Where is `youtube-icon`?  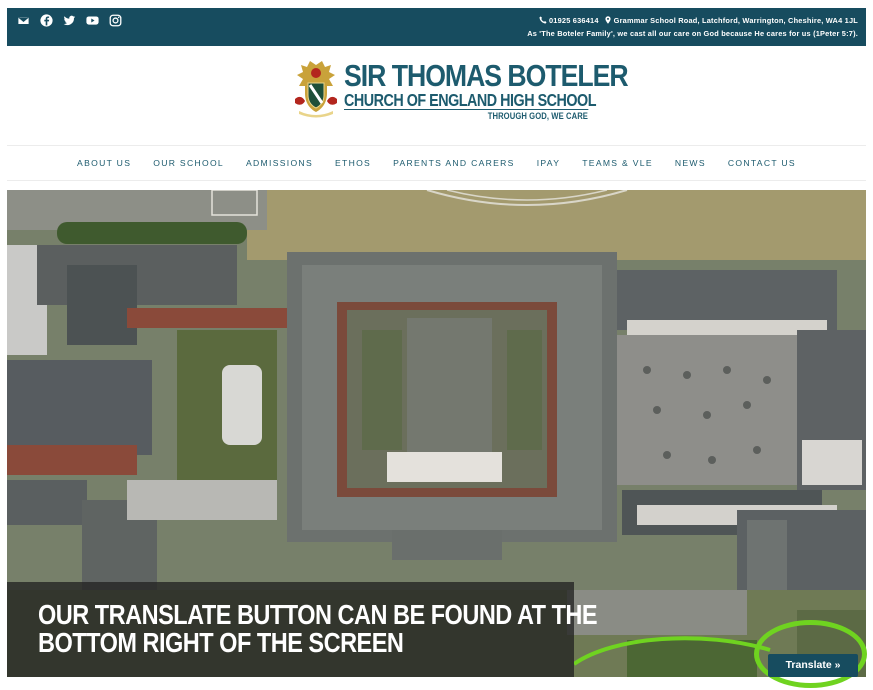 youtube-icon is located at coordinates (92, 20).